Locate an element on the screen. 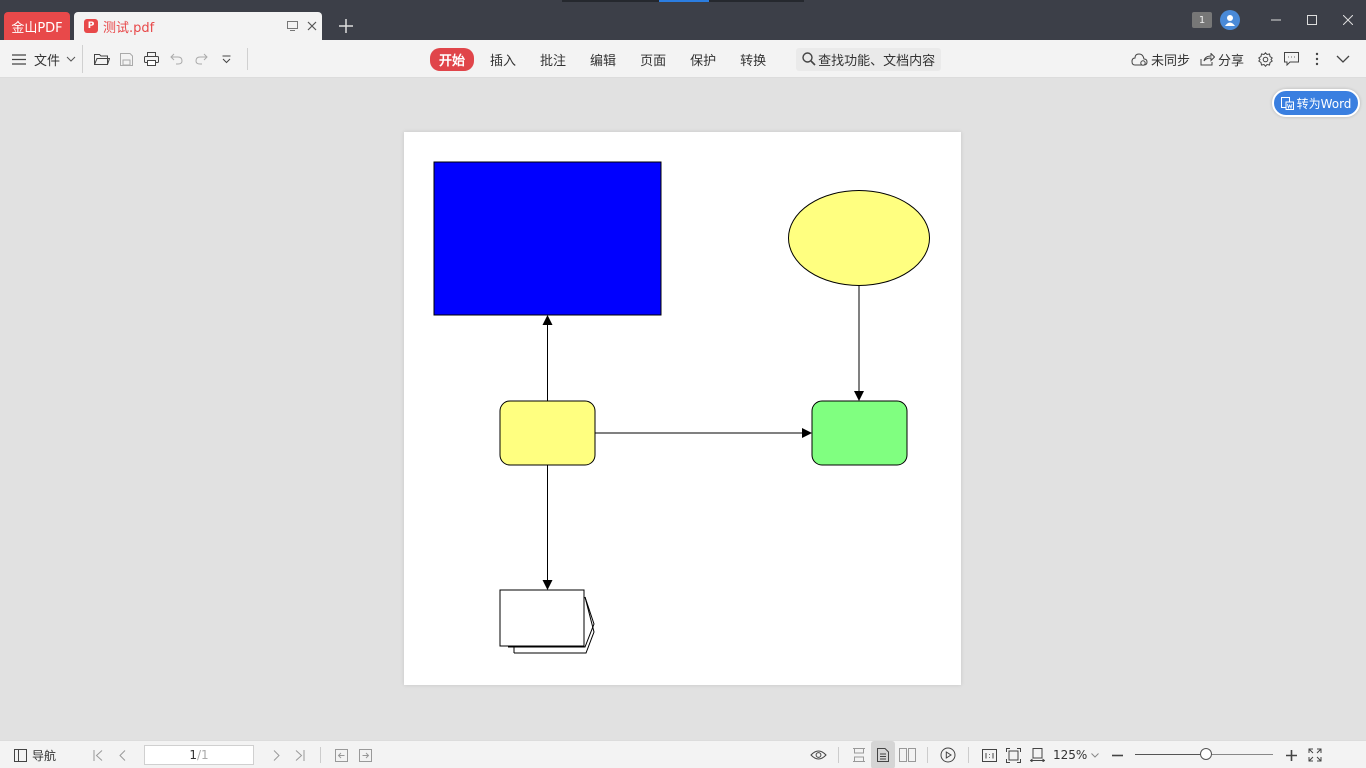  single-page-icon is located at coordinates (883, 755).